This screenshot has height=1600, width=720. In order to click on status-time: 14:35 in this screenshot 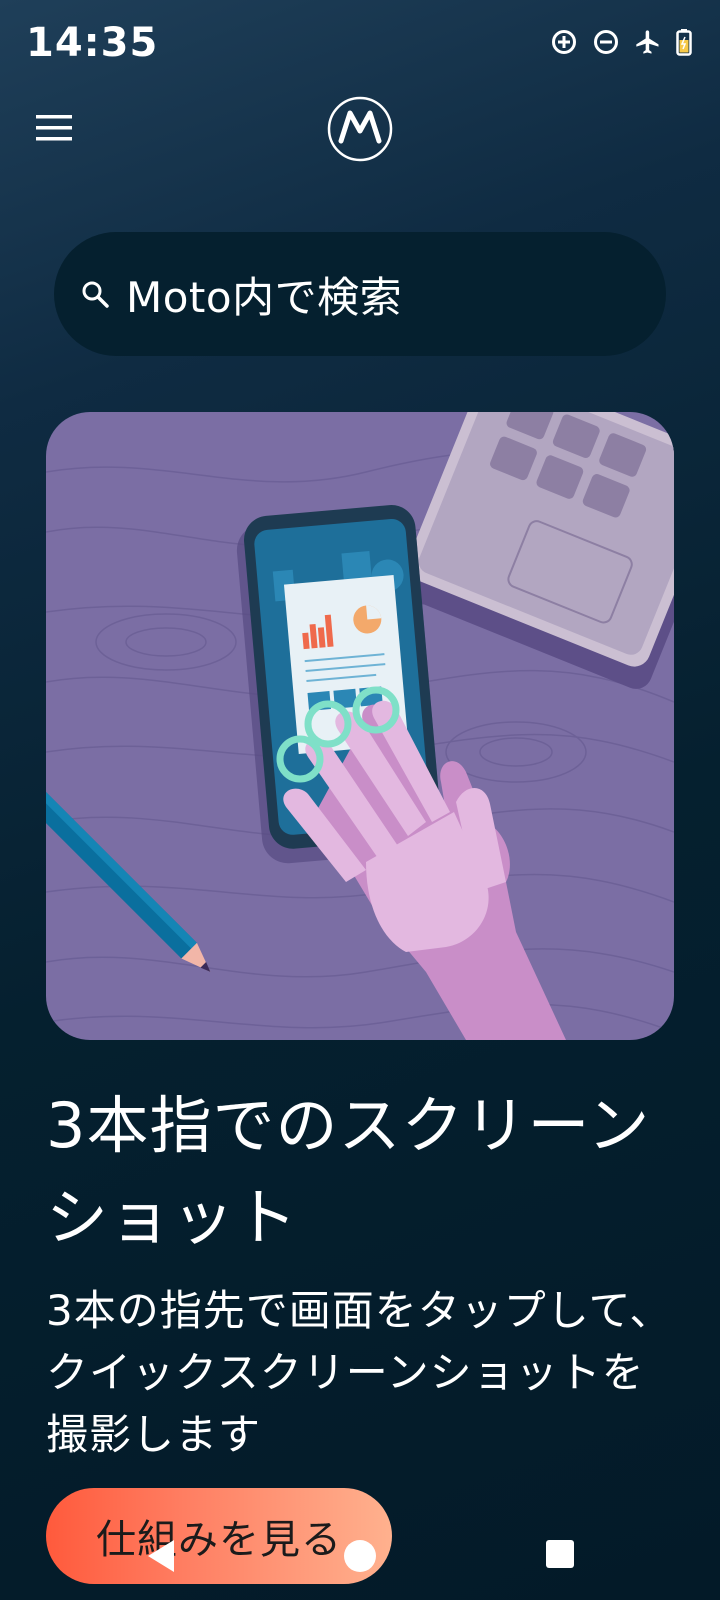, I will do `click(92, 43)`.